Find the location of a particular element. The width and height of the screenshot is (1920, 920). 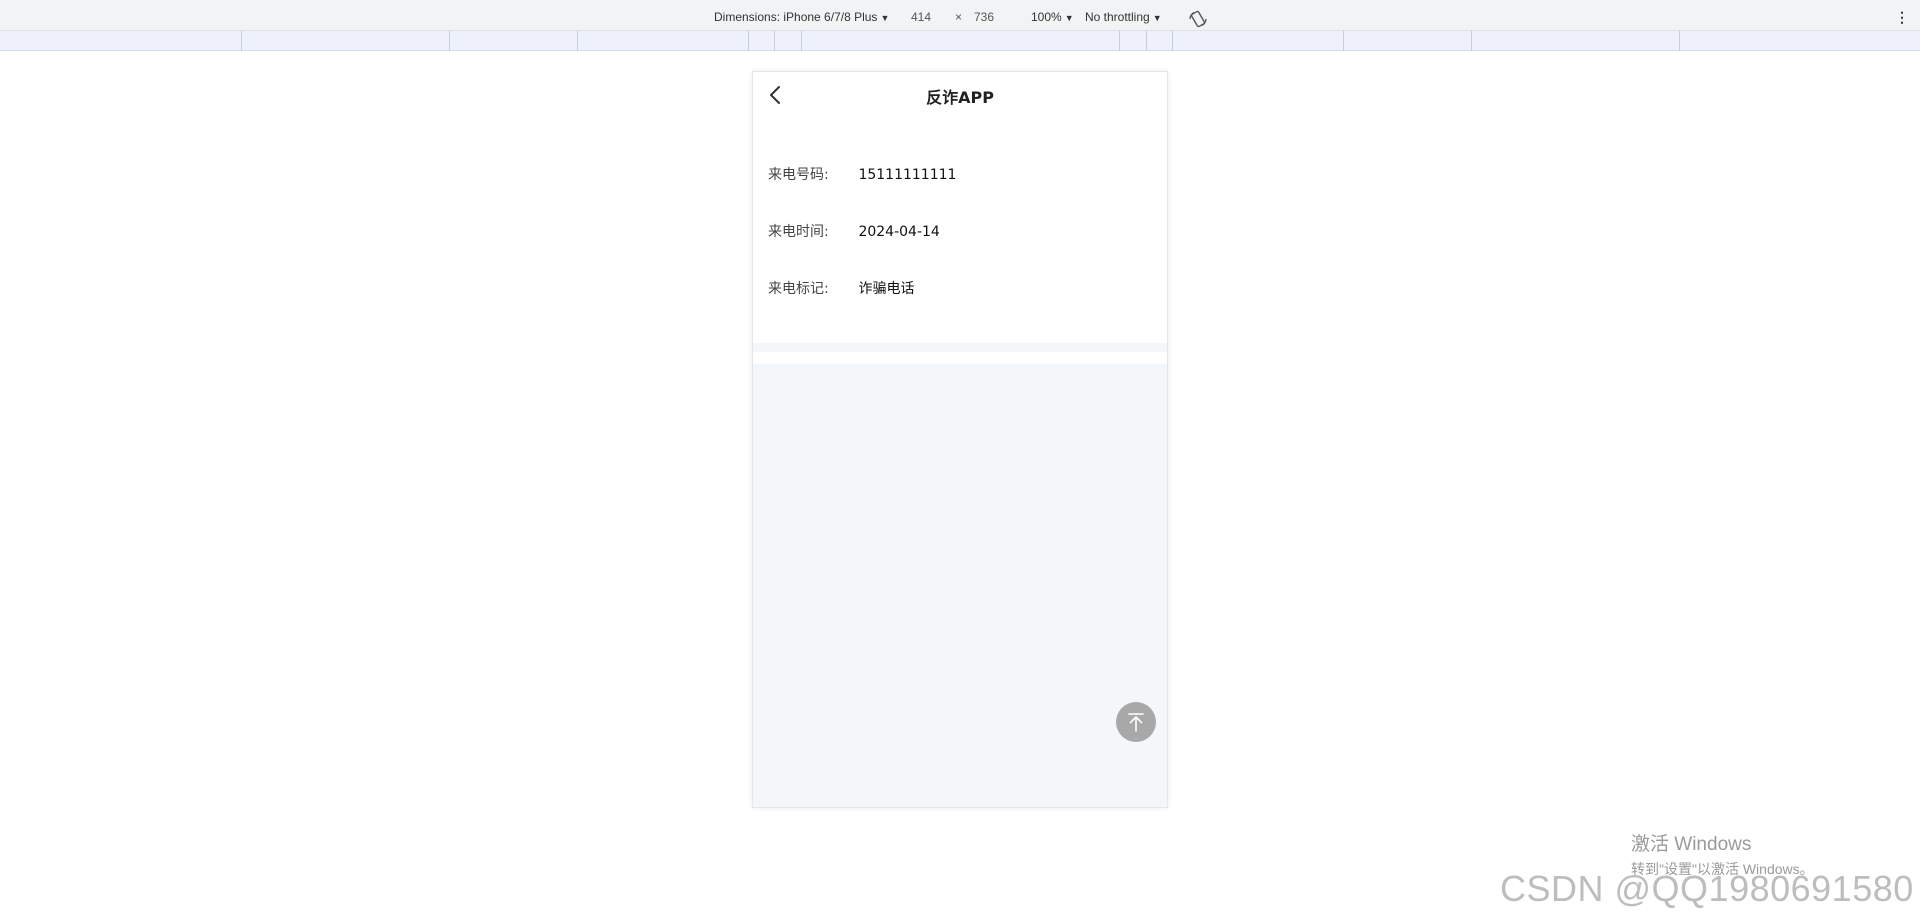

zoom-select: 100% is located at coordinates (1052, 17).